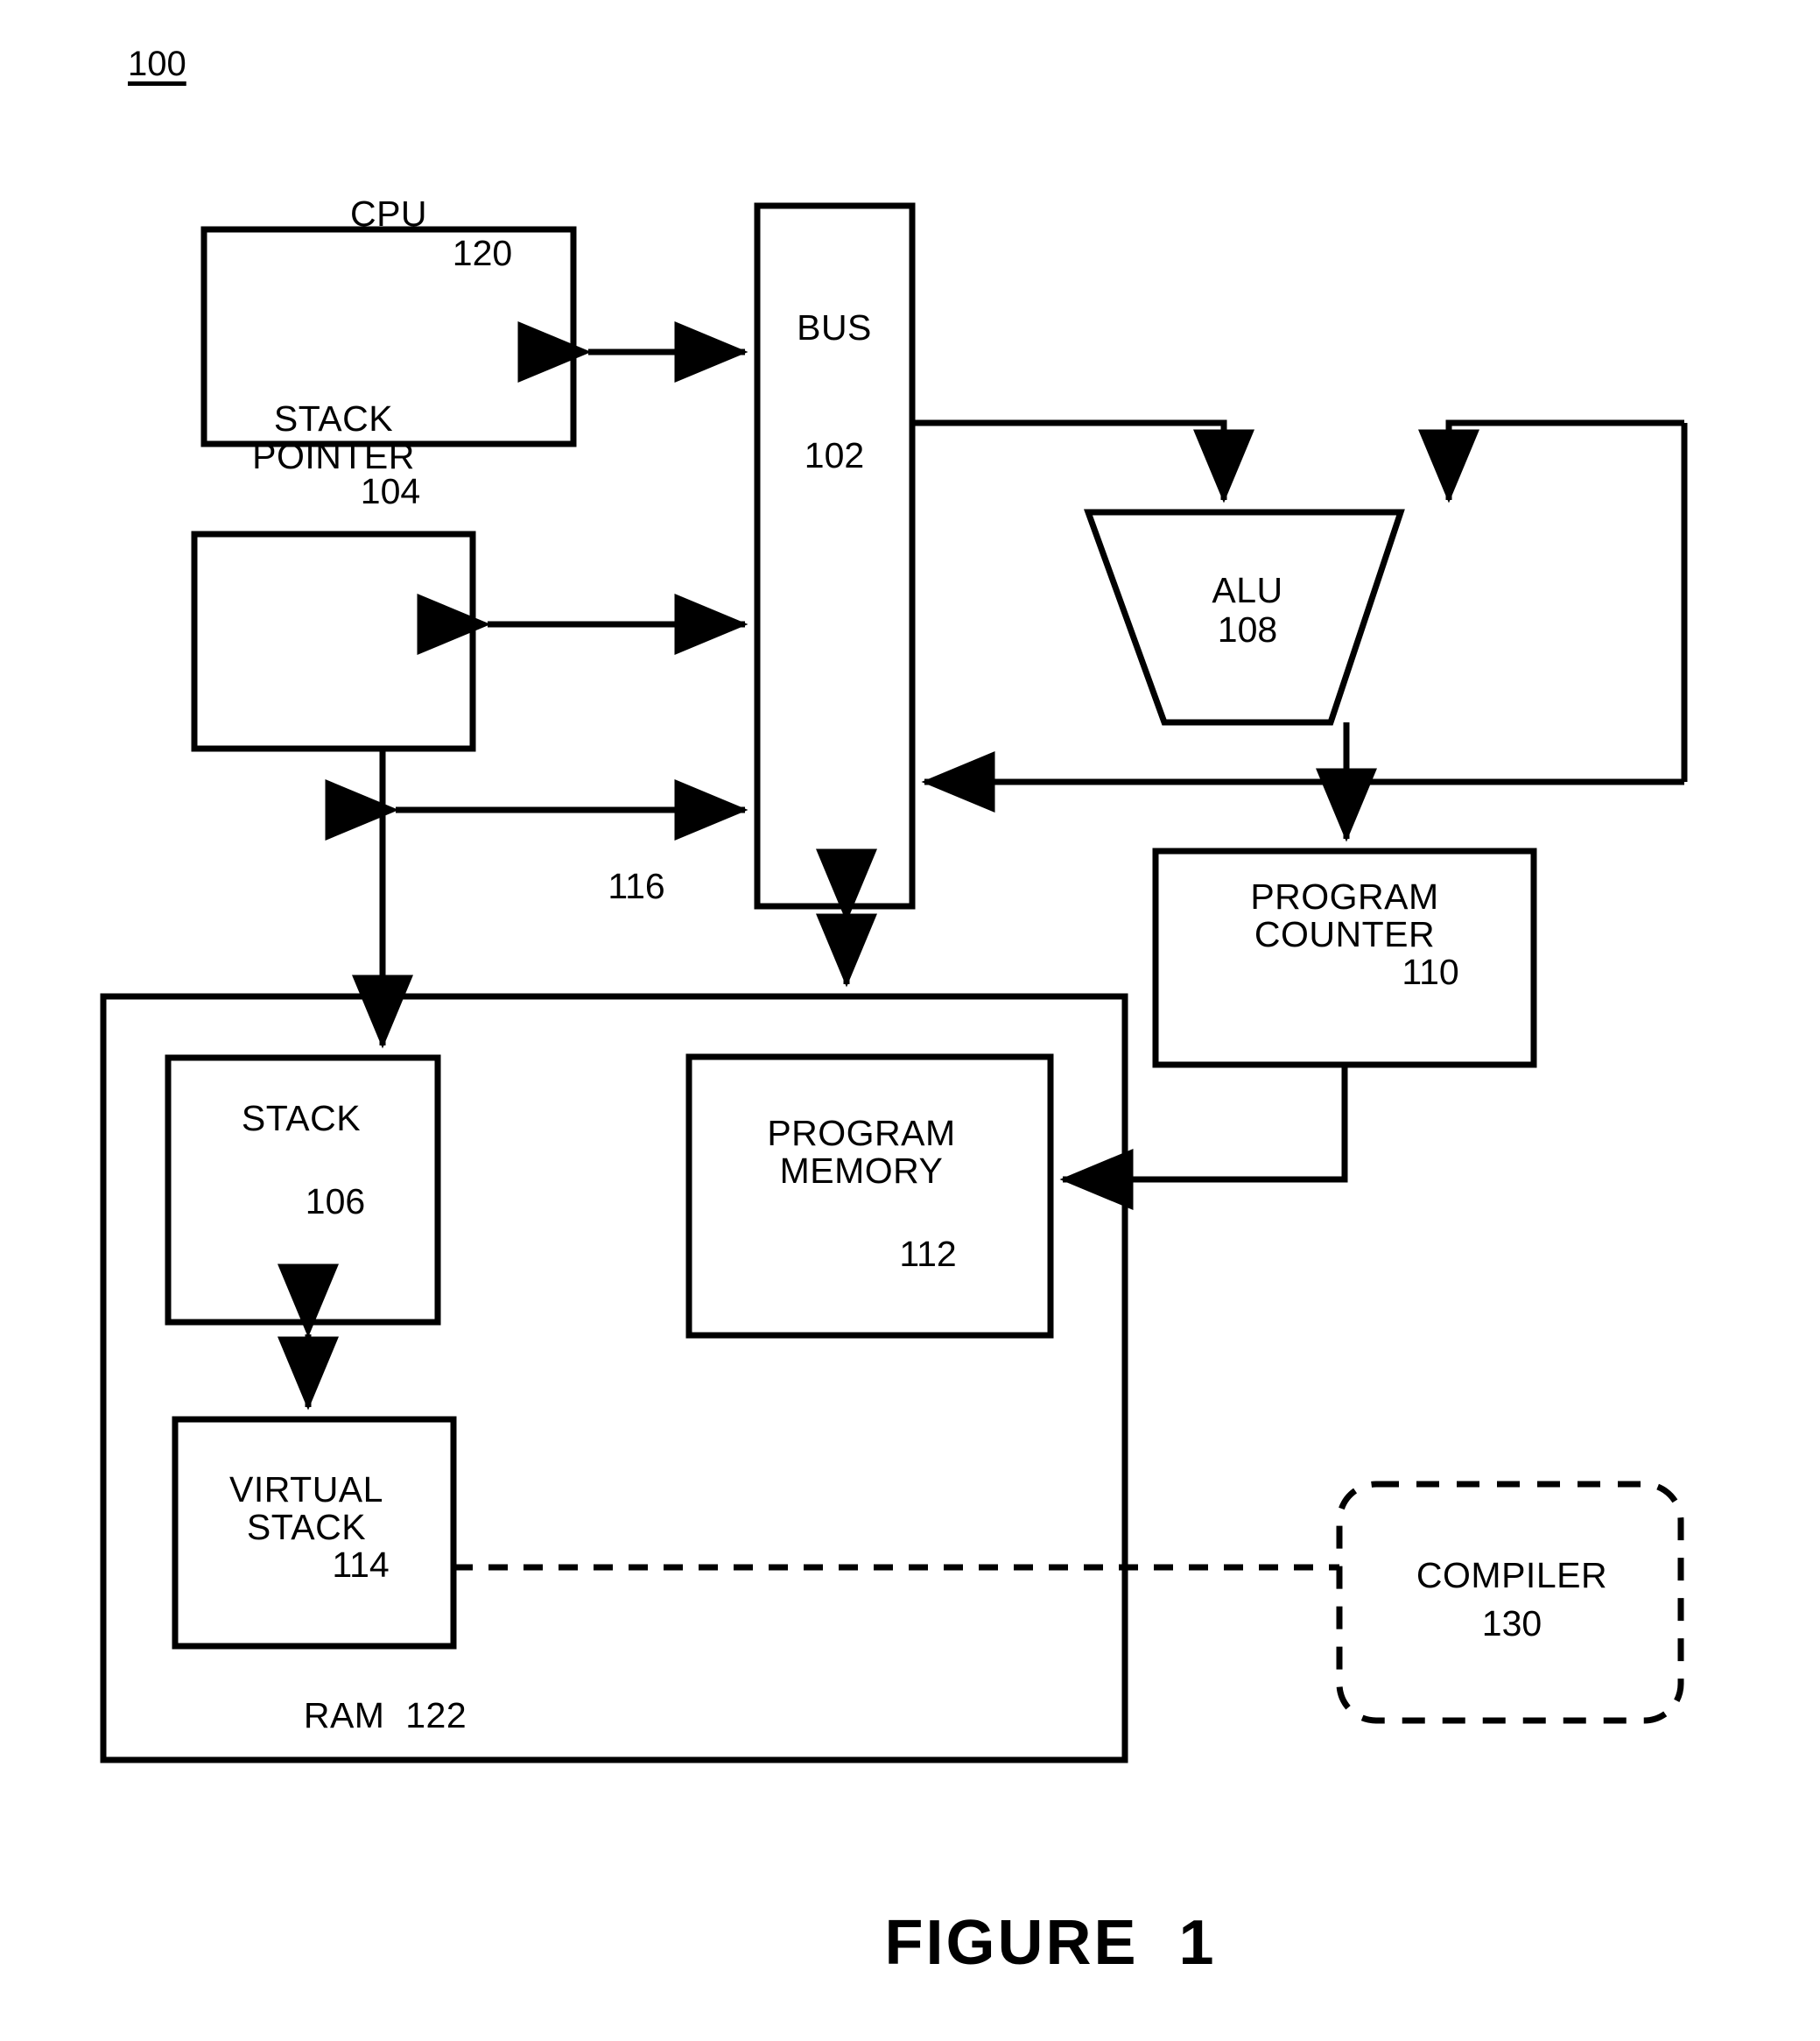  What do you see at coordinates (306, 1527) in the screenshot?
I see `virtual-stack-label-line2: STACK` at bounding box center [306, 1527].